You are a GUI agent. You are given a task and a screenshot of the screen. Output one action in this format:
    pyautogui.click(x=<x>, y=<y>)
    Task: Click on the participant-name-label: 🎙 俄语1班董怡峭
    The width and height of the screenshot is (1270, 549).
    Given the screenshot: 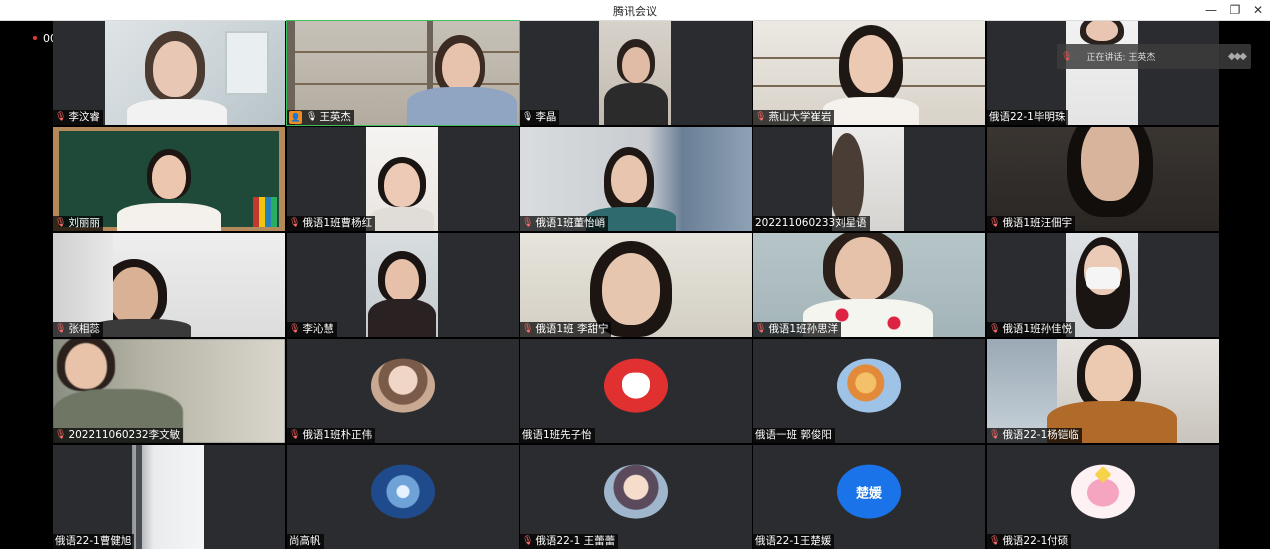 What is the action you would take?
    pyautogui.click(x=564, y=223)
    